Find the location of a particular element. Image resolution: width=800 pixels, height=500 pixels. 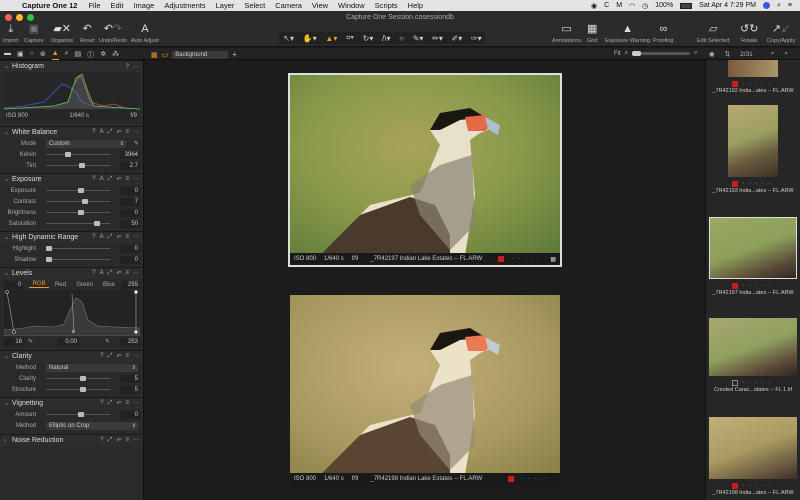

color-tab-icon: ⊛ is located at coordinates (43, 55).